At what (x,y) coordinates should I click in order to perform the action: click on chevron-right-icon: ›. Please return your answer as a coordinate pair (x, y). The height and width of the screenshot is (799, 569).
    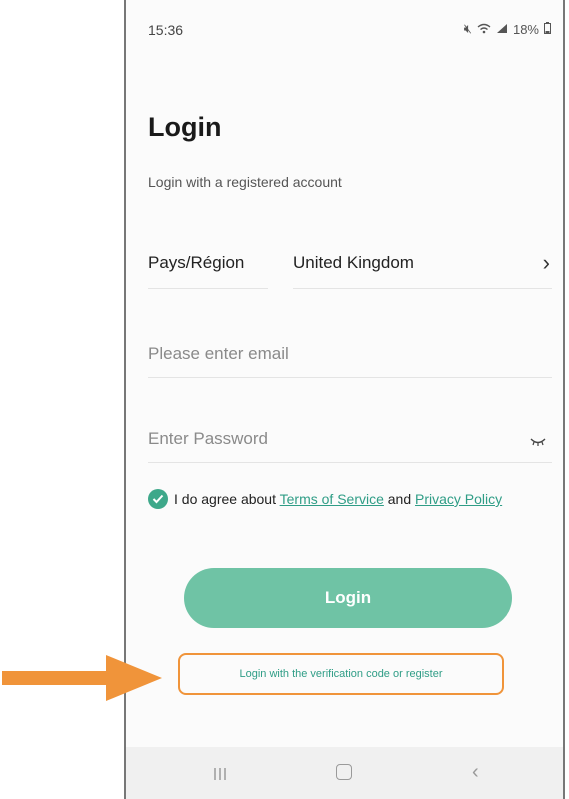
    Looking at the image, I should click on (546, 262).